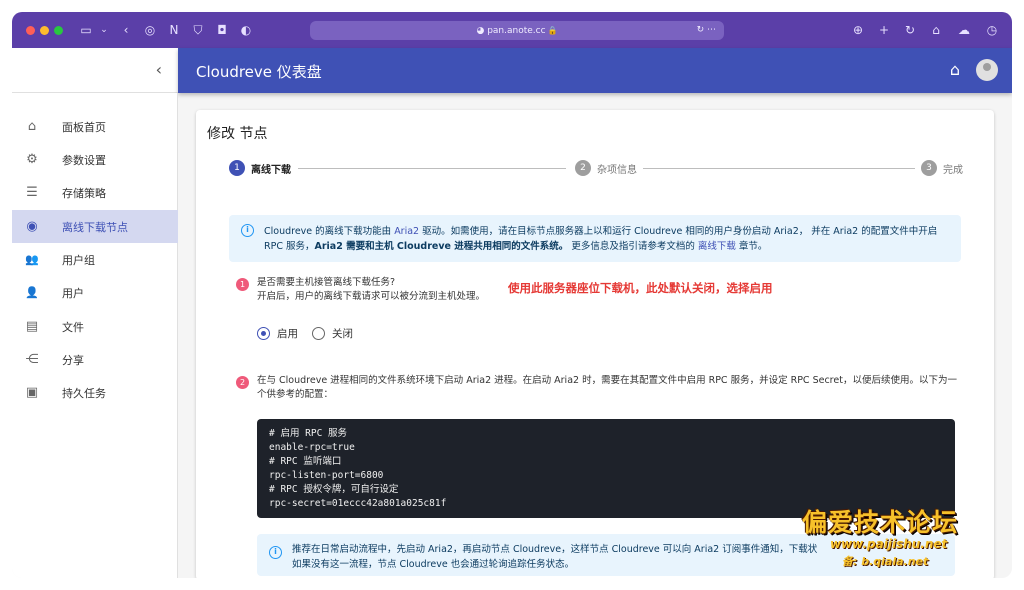  I want to click on aria2-link: Aria2, so click(406, 231).